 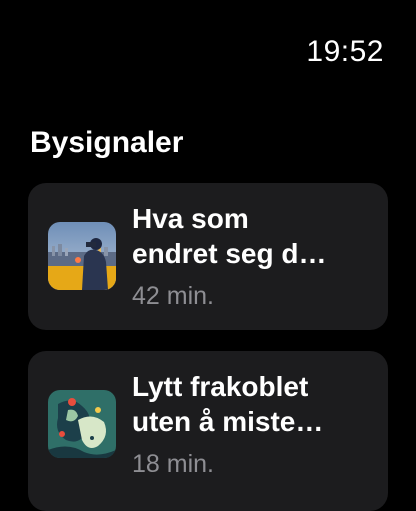 I want to click on section-title: Bysignaler, so click(x=107, y=142).